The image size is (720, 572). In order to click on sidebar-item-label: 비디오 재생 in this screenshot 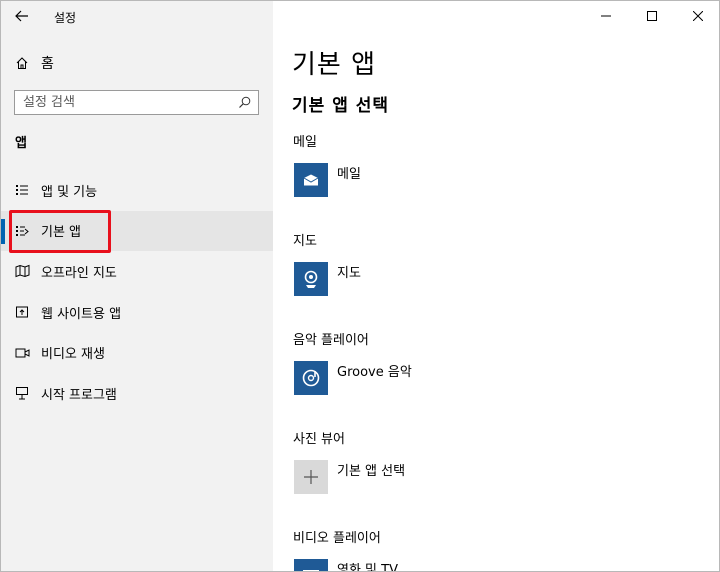, I will do `click(73, 355)`.